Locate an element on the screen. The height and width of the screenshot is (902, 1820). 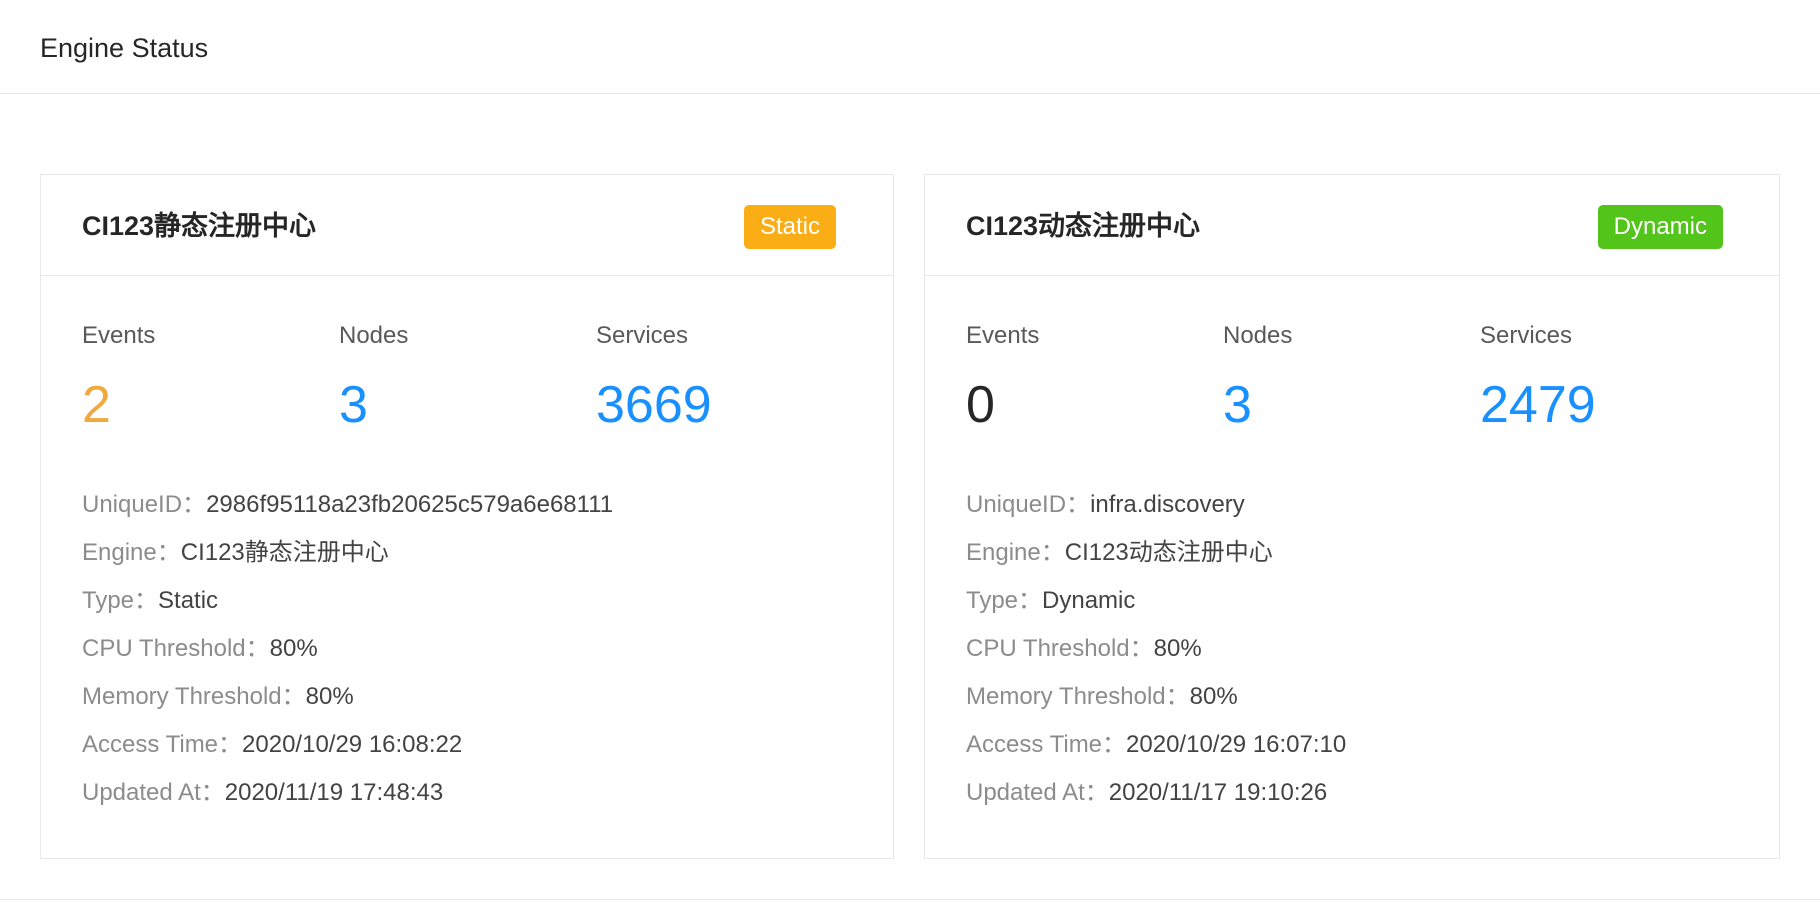
info-row-unique-id: UniqueID：infra.discovery is located at coordinates (1156, 513).